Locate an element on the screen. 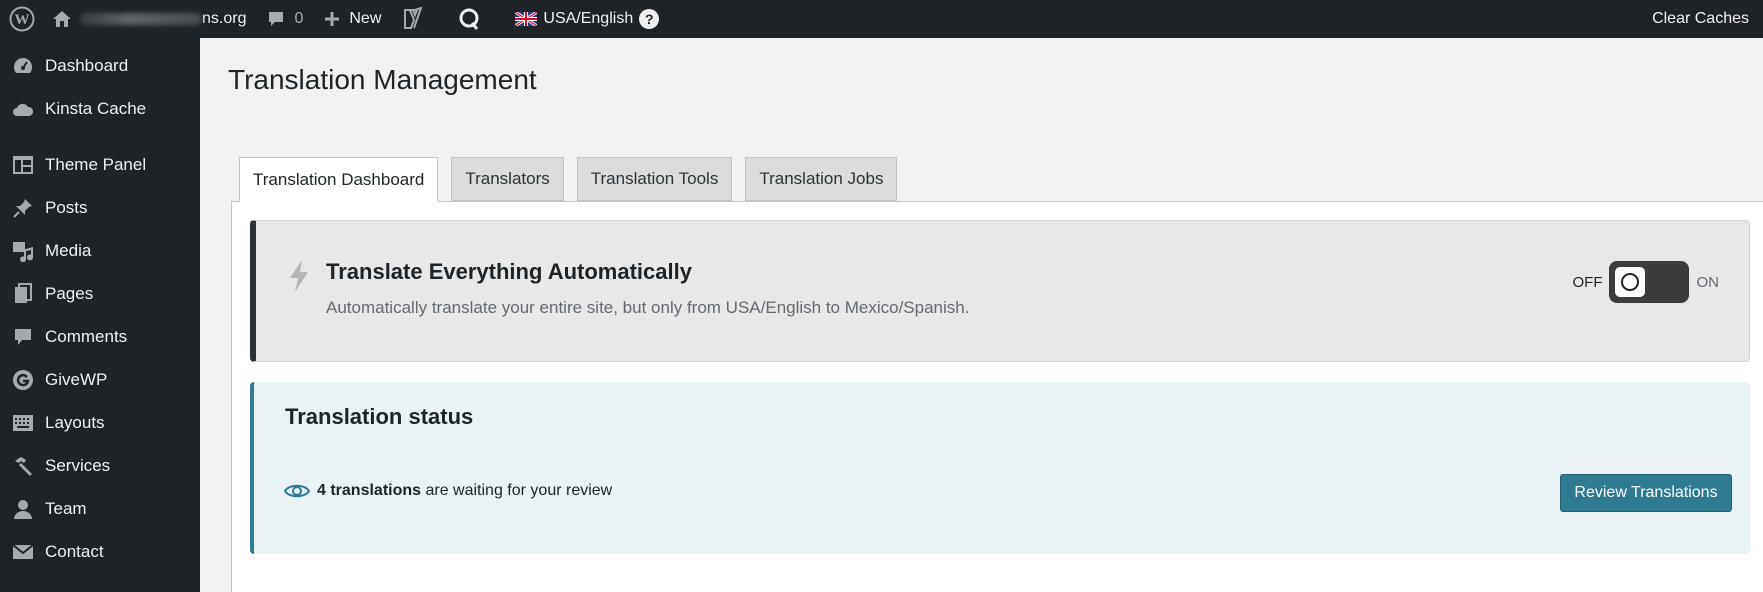  help-icon: ? is located at coordinates (649, 19).